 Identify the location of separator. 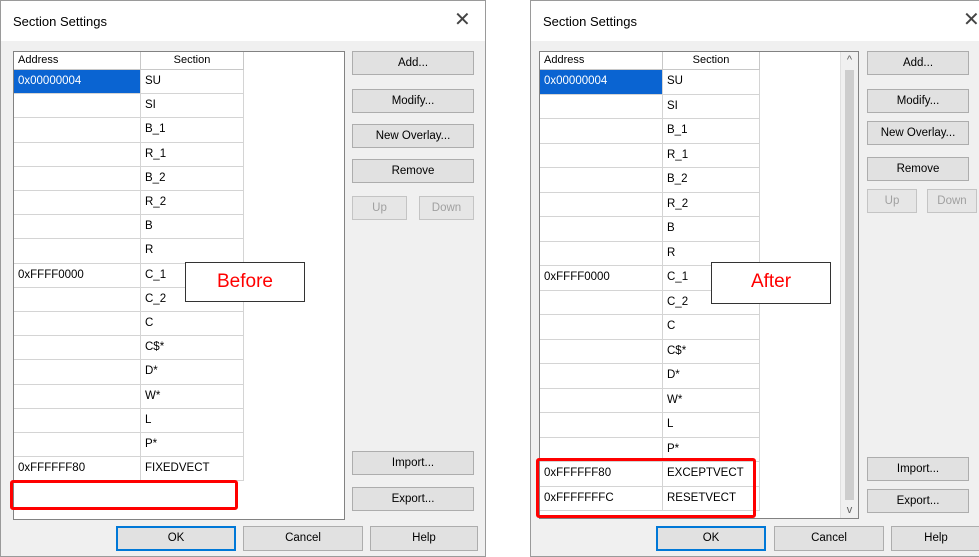
(508, 278).